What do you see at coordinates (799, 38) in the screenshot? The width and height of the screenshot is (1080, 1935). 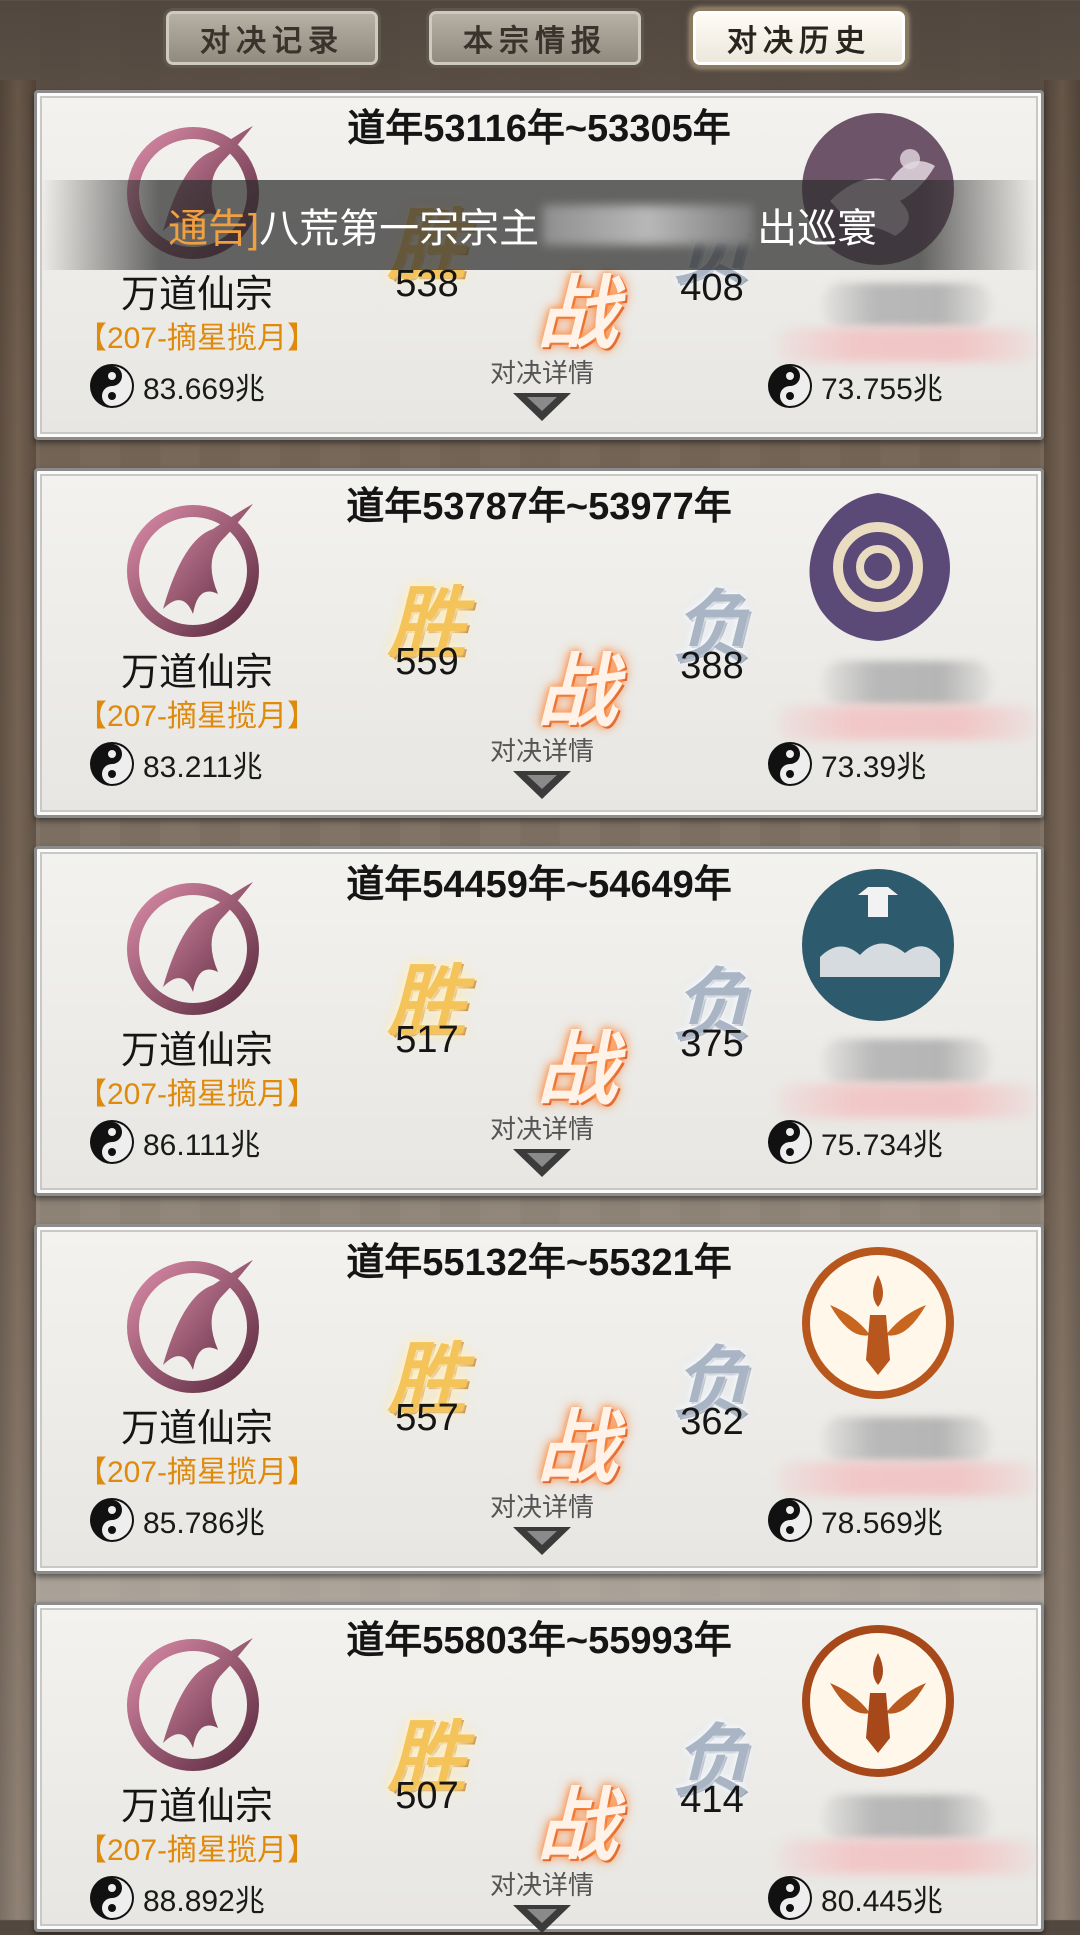 I see `tab-duel-history: 对决历史` at bounding box center [799, 38].